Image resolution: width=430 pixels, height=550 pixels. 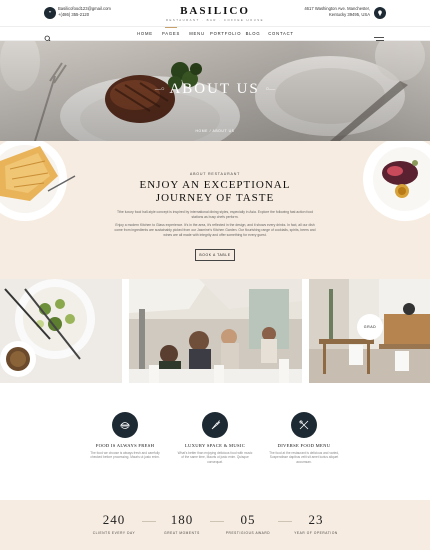 What do you see at coordinates (215, 425) in the screenshot?
I see `carrot-icon` at bounding box center [215, 425].